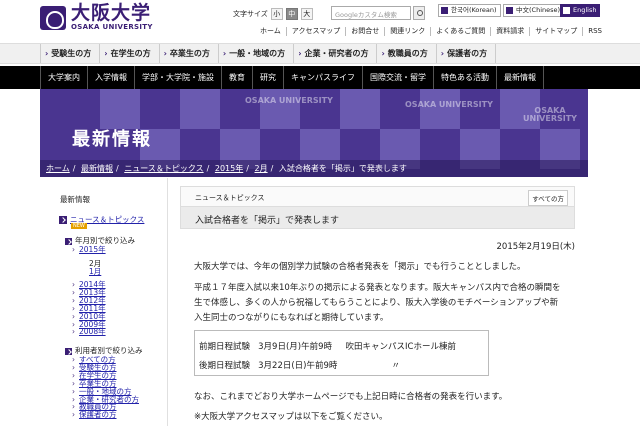 This screenshot has height=426, width=640. What do you see at coordinates (342, 168) in the screenshot?
I see `breadcrumb-current: 入試合格者を「掲示」で発表します` at bounding box center [342, 168].